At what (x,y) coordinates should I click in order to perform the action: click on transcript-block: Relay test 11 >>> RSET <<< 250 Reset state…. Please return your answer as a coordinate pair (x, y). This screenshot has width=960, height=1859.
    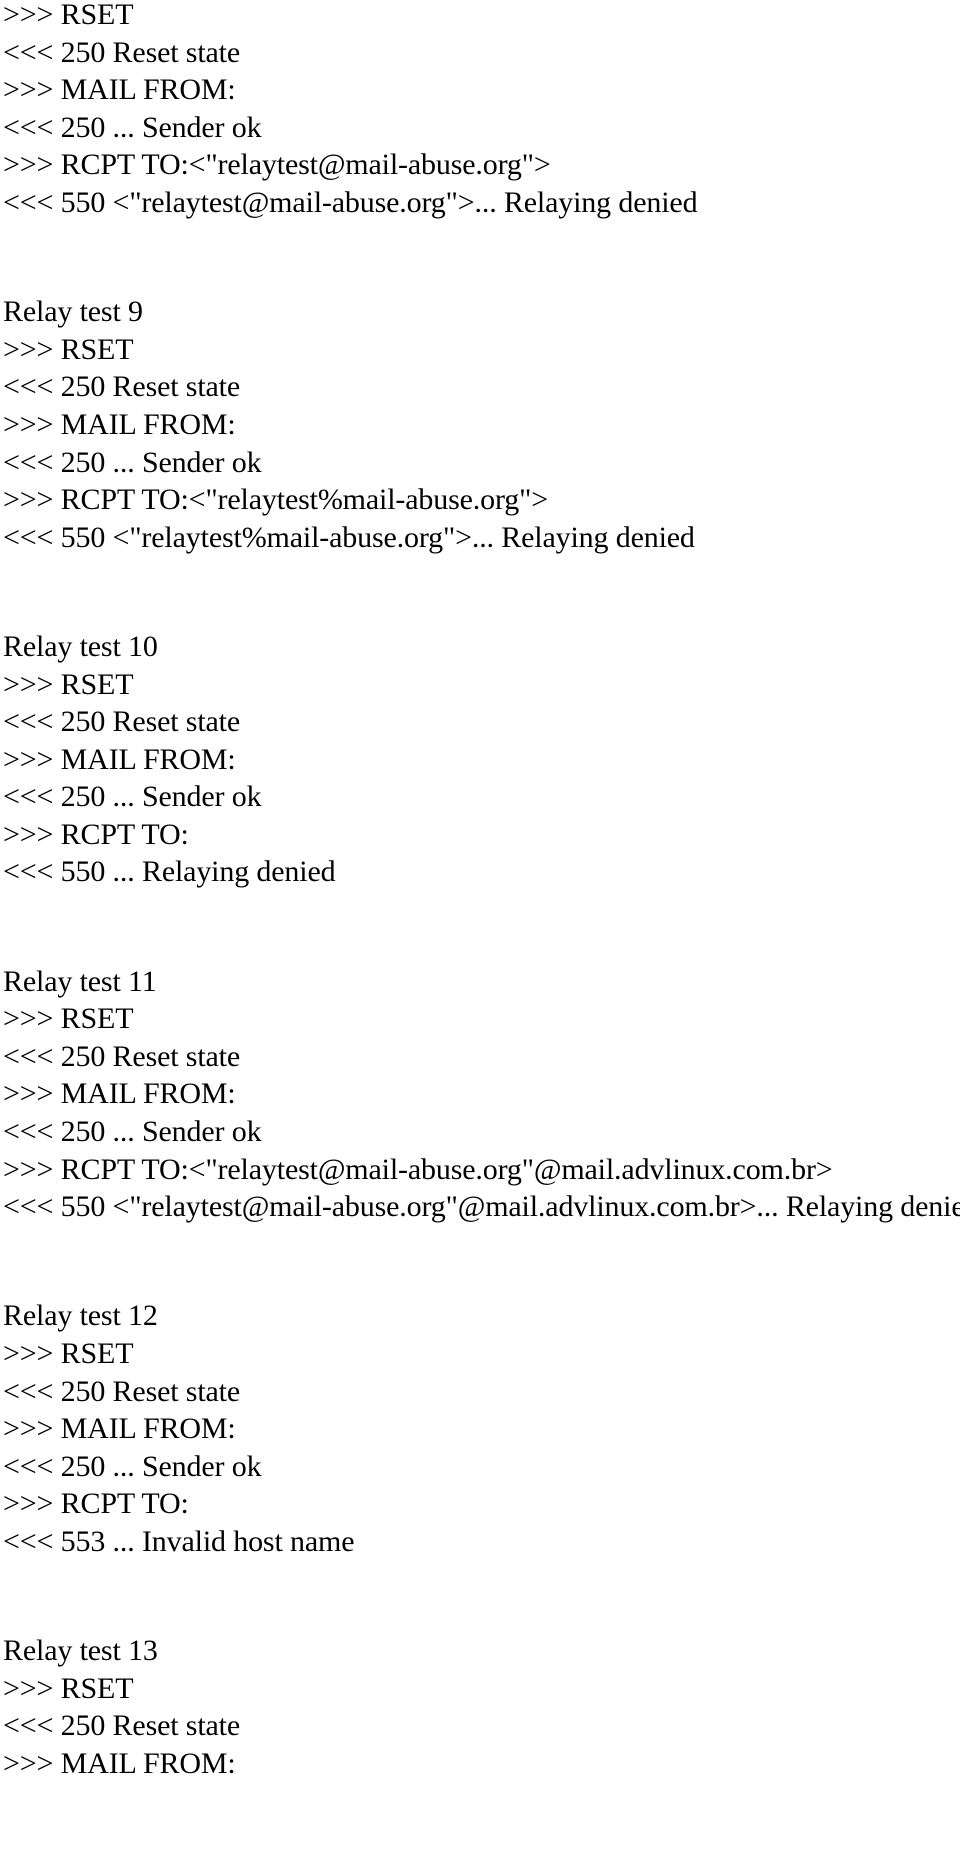
    Looking at the image, I should click on (481, 1094).